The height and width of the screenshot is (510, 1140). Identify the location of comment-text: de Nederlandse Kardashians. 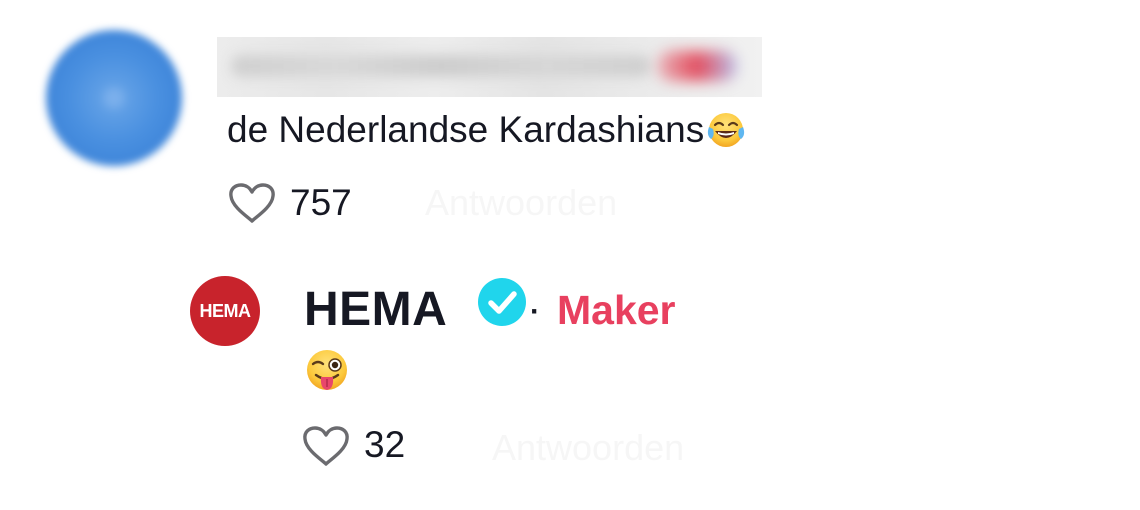
(466, 129).